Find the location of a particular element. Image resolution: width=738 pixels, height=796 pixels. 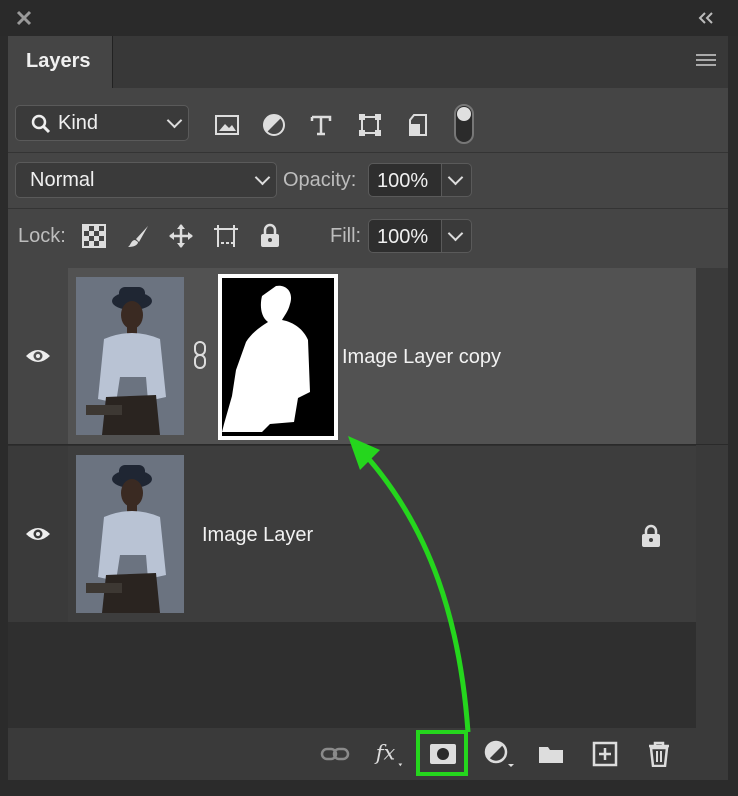

new-group-icon is located at coordinates (551, 754).